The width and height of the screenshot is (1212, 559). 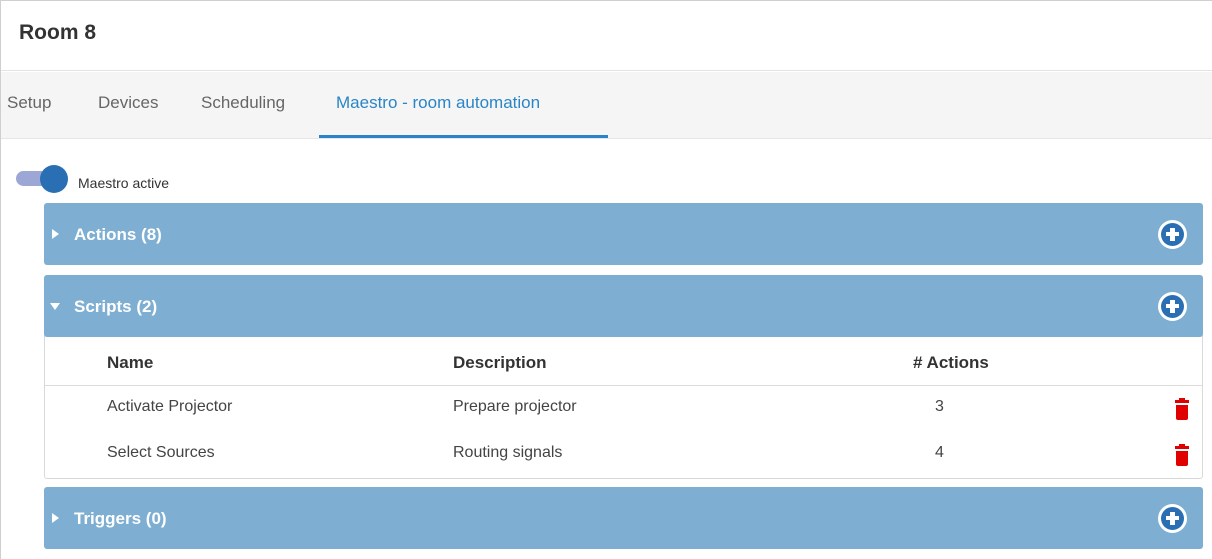 What do you see at coordinates (120, 518) in the screenshot?
I see `triggers-panel-title: Triggers (0)` at bounding box center [120, 518].